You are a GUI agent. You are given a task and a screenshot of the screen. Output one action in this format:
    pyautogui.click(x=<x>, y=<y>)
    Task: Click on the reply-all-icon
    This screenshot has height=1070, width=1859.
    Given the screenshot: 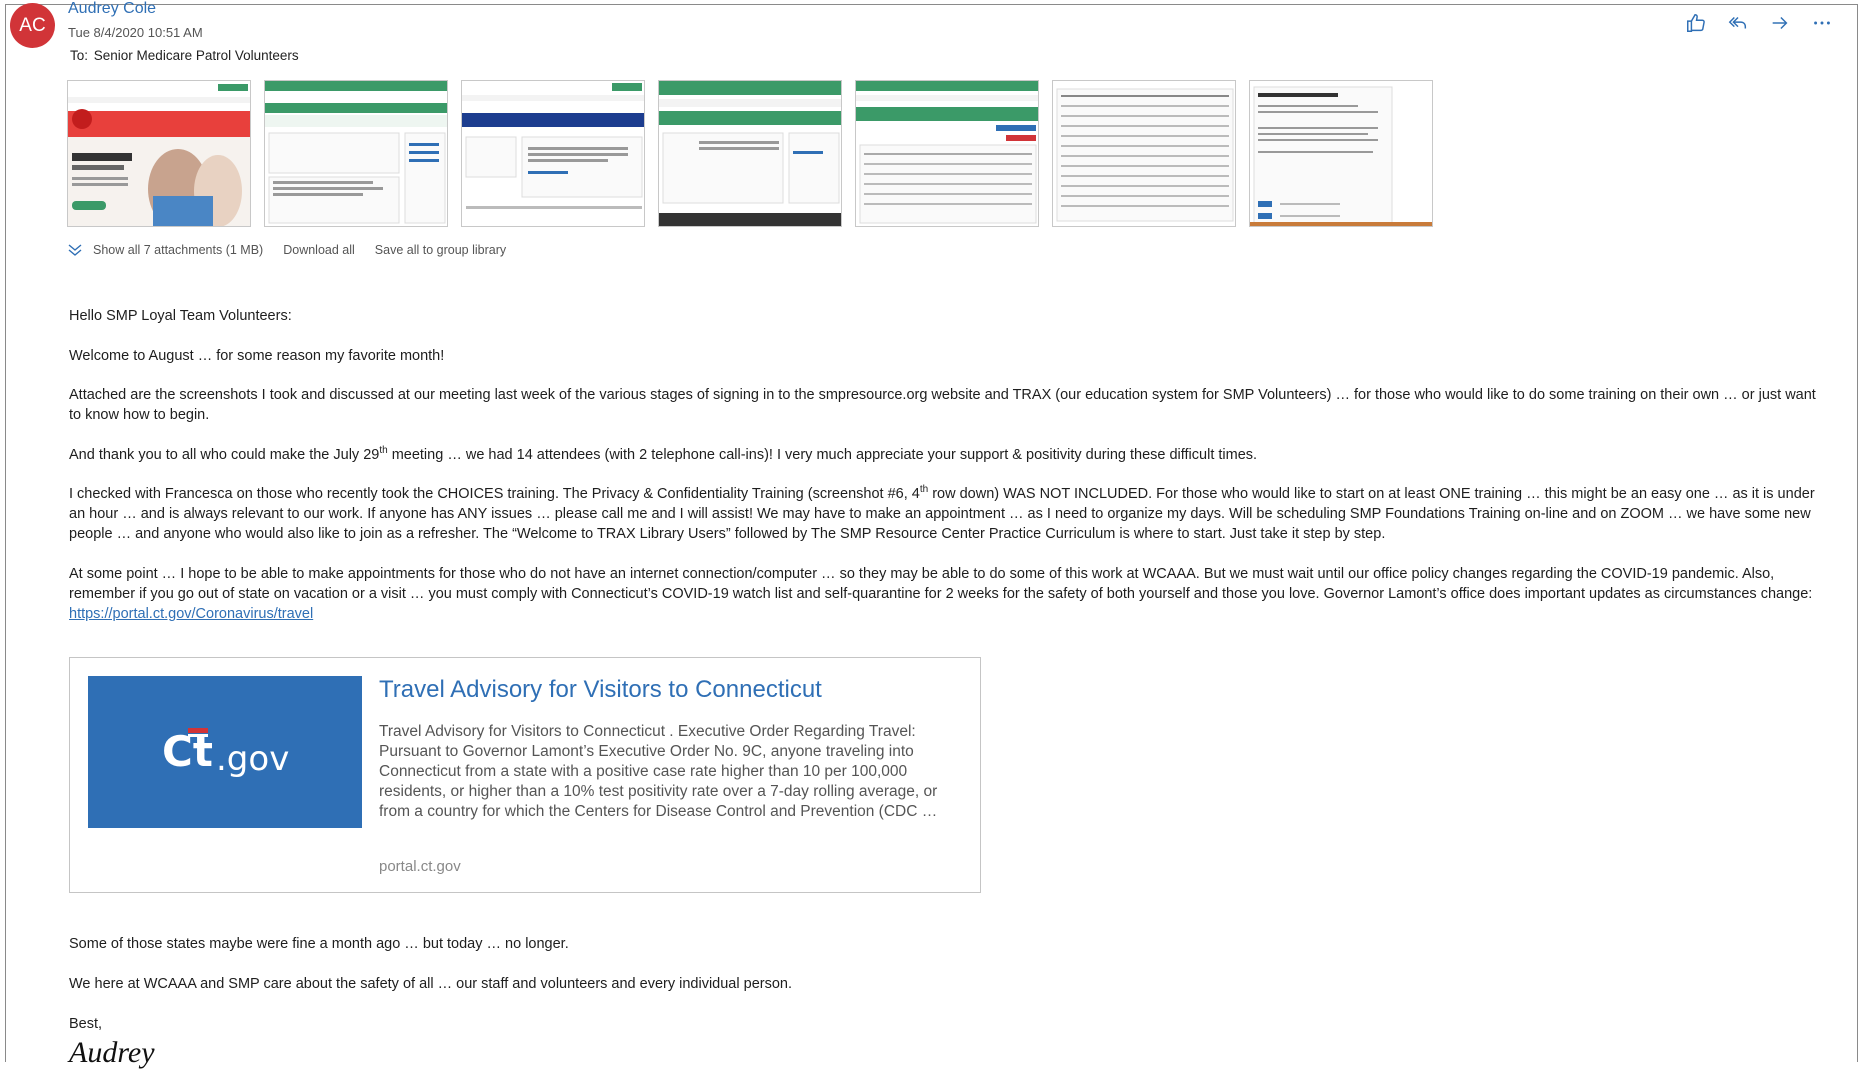 What is the action you would take?
    pyautogui.click(x=1738, y=23)
    